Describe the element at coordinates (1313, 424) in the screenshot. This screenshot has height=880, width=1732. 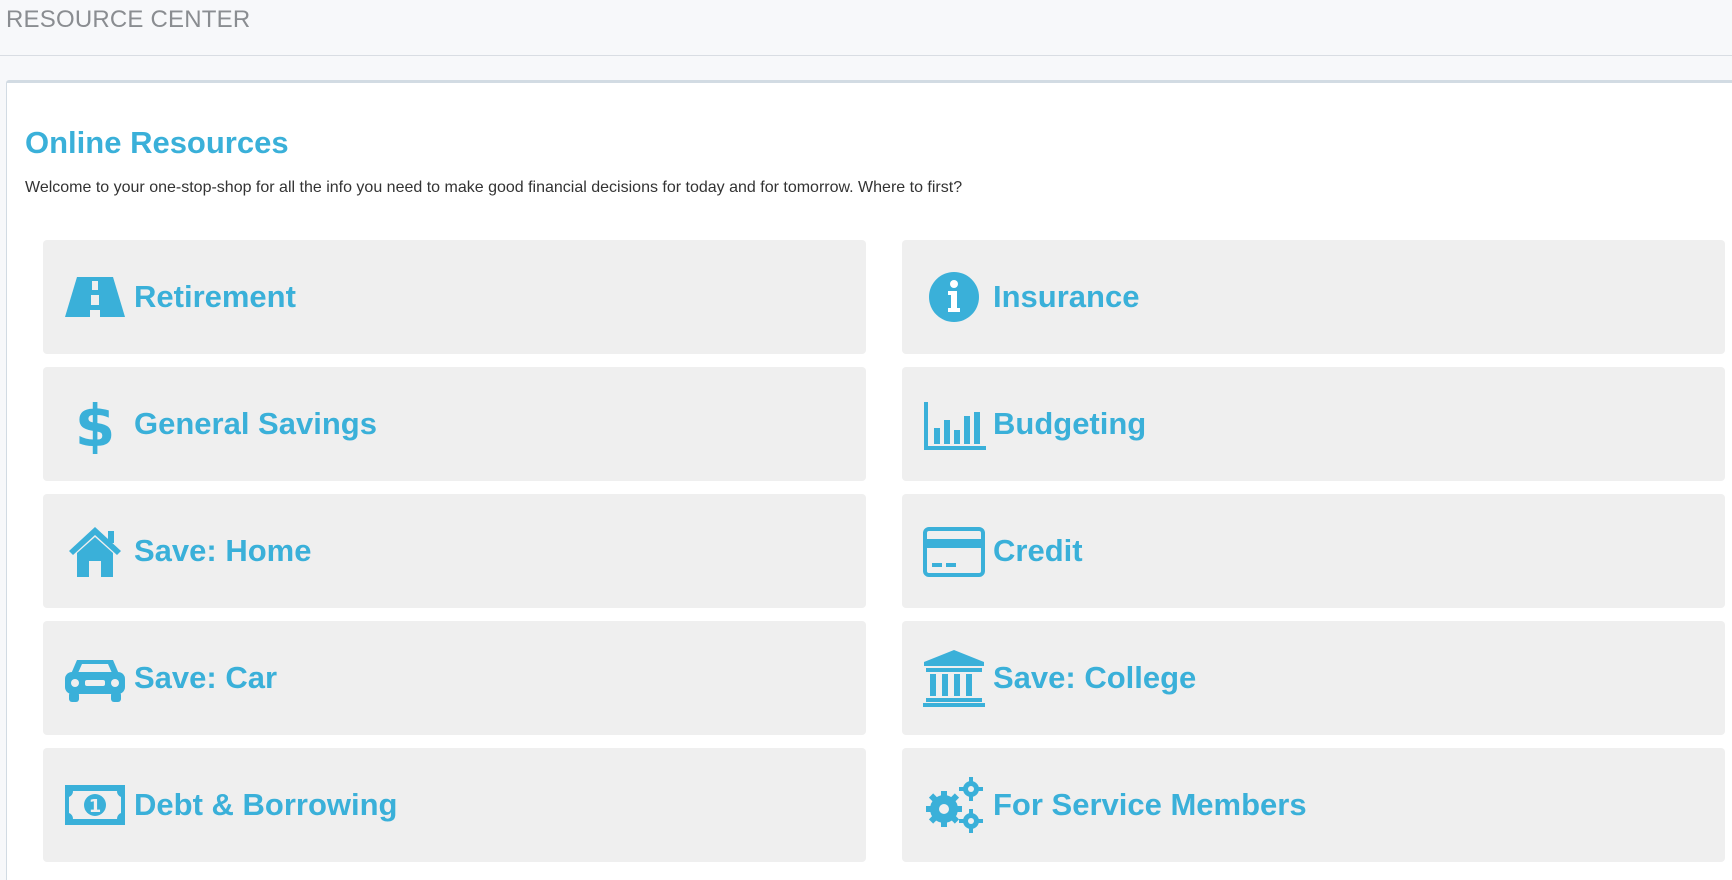
I see `card-budgeting: Budgeting` at that location.